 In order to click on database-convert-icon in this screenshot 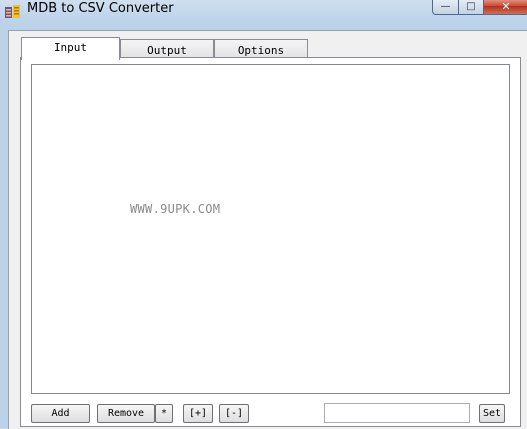, I will do `click(12, 11)`.